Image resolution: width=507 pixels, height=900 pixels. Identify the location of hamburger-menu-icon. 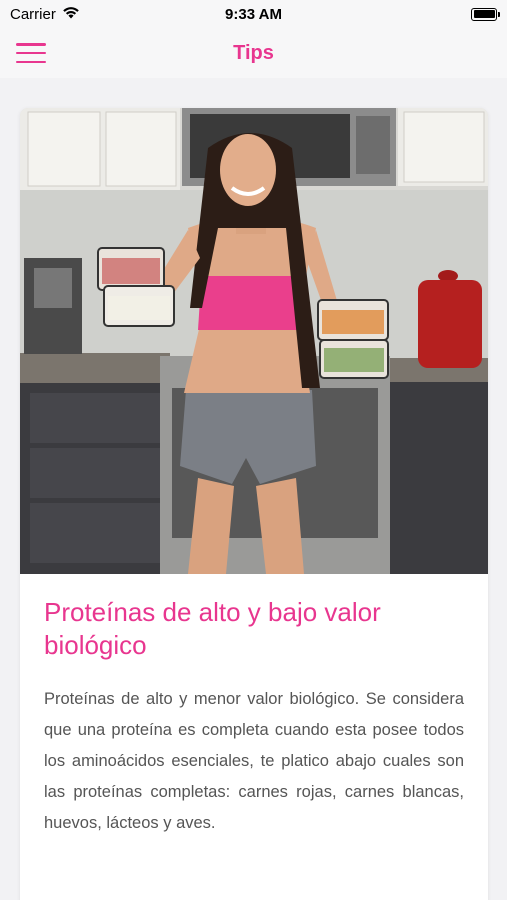
(31, 53).